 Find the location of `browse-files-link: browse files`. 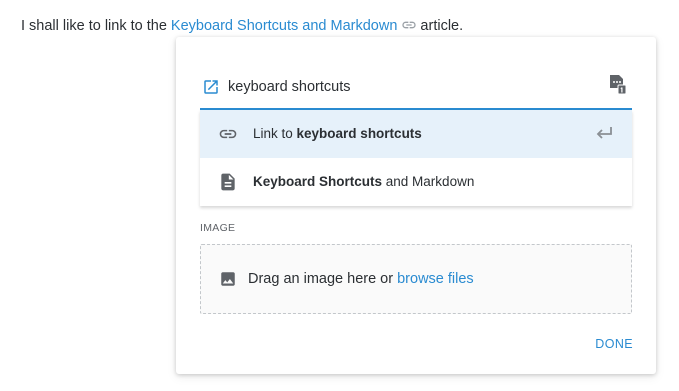

browse-files-link: browse files is located at coordinates (435, 279).